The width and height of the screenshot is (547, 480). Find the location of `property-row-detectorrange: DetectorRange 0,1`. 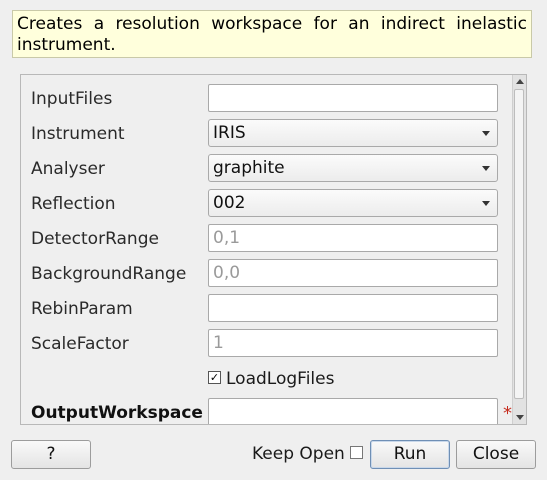

property-row-detectorrange: DetectorRange 0,1 is located at coordinates (266, 239).